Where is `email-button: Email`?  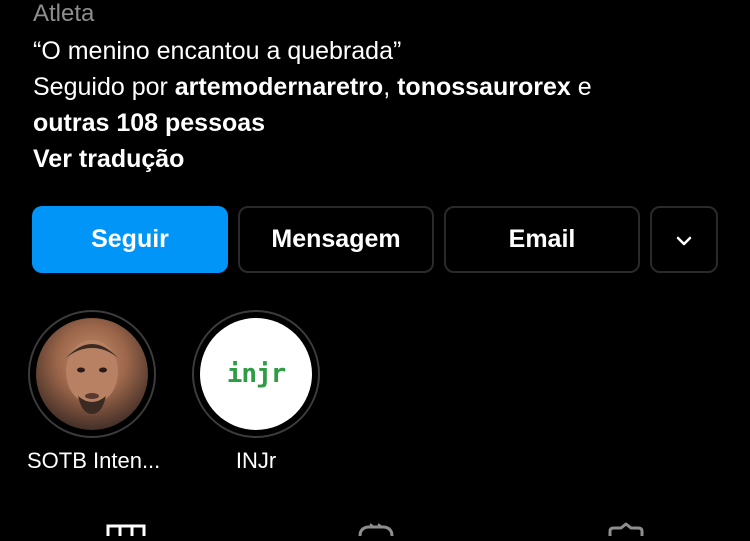 email-button: Email is located at coordinates (542, 239).